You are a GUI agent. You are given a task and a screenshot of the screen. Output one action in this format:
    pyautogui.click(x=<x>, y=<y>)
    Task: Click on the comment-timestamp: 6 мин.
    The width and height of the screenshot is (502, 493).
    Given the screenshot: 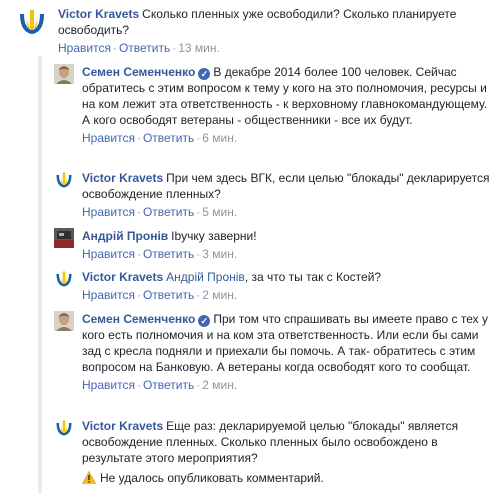 What is the action you would take?
    pyautogui.click(x=219, y=138)
    